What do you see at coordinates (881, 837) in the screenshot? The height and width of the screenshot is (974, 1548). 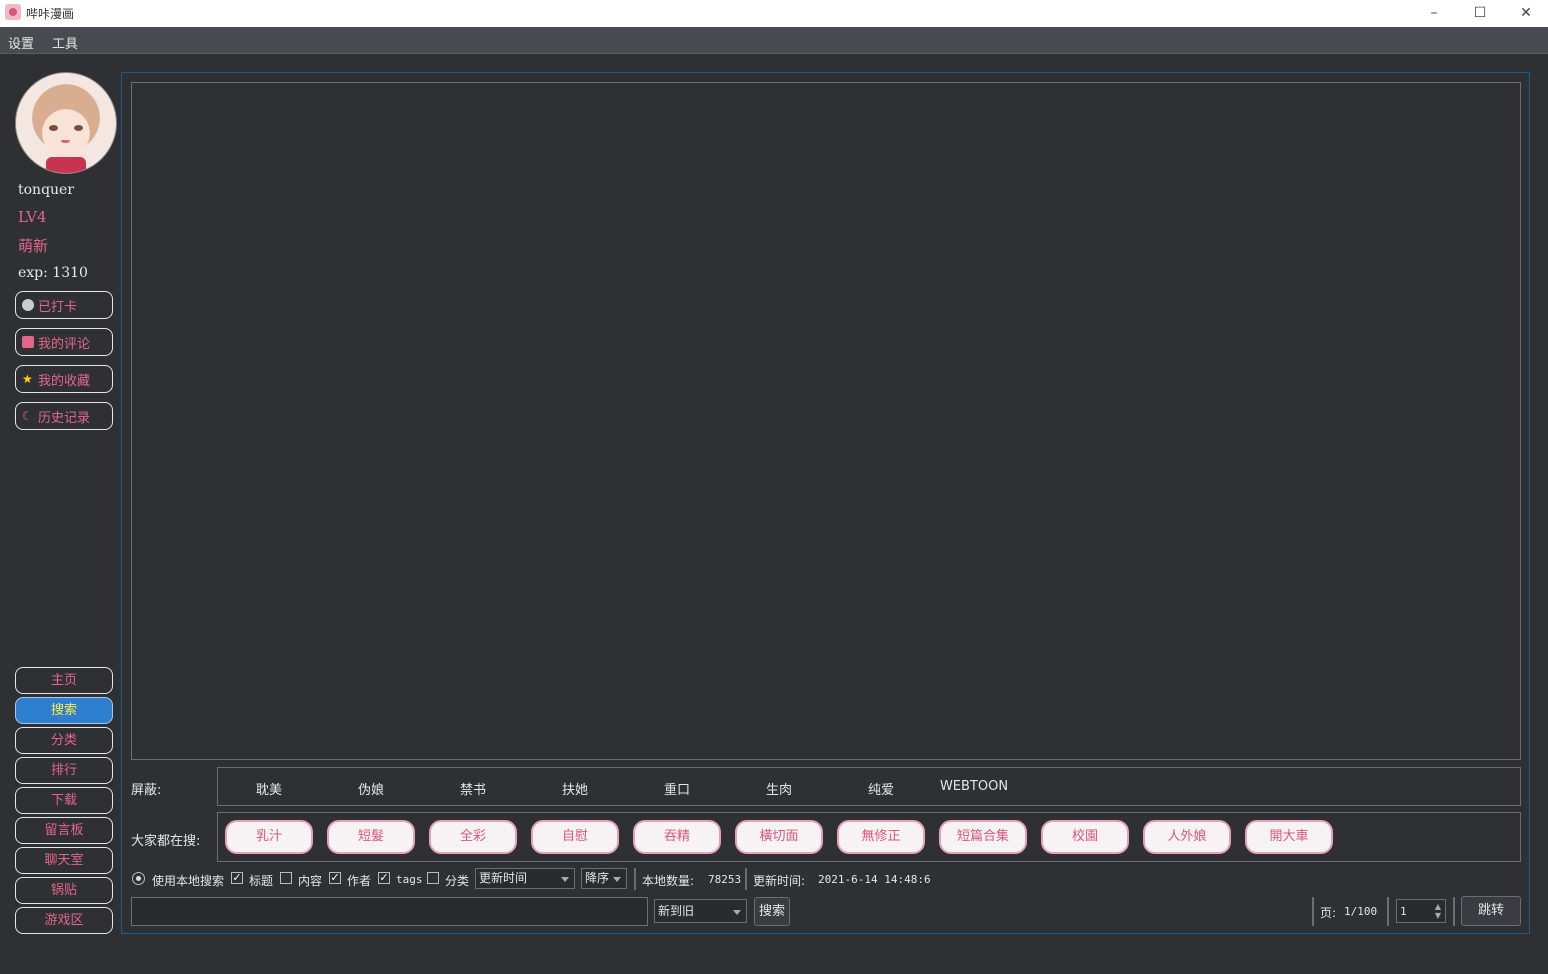 I see `hot-tag: 無修正` at bounding box center [881, 837].